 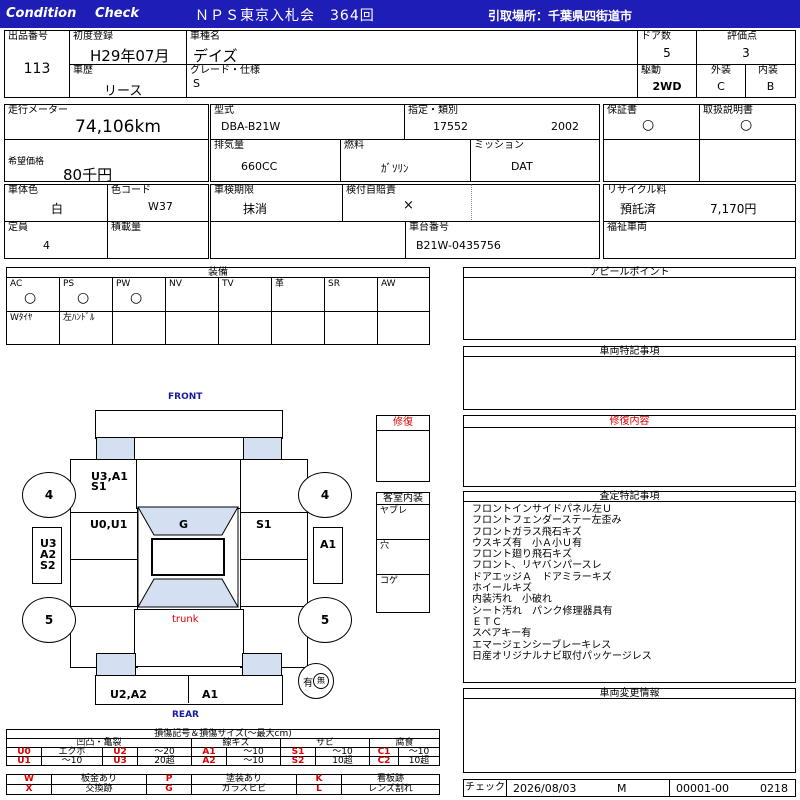 I want to click on front-bumper, so click(x=189, y=424).